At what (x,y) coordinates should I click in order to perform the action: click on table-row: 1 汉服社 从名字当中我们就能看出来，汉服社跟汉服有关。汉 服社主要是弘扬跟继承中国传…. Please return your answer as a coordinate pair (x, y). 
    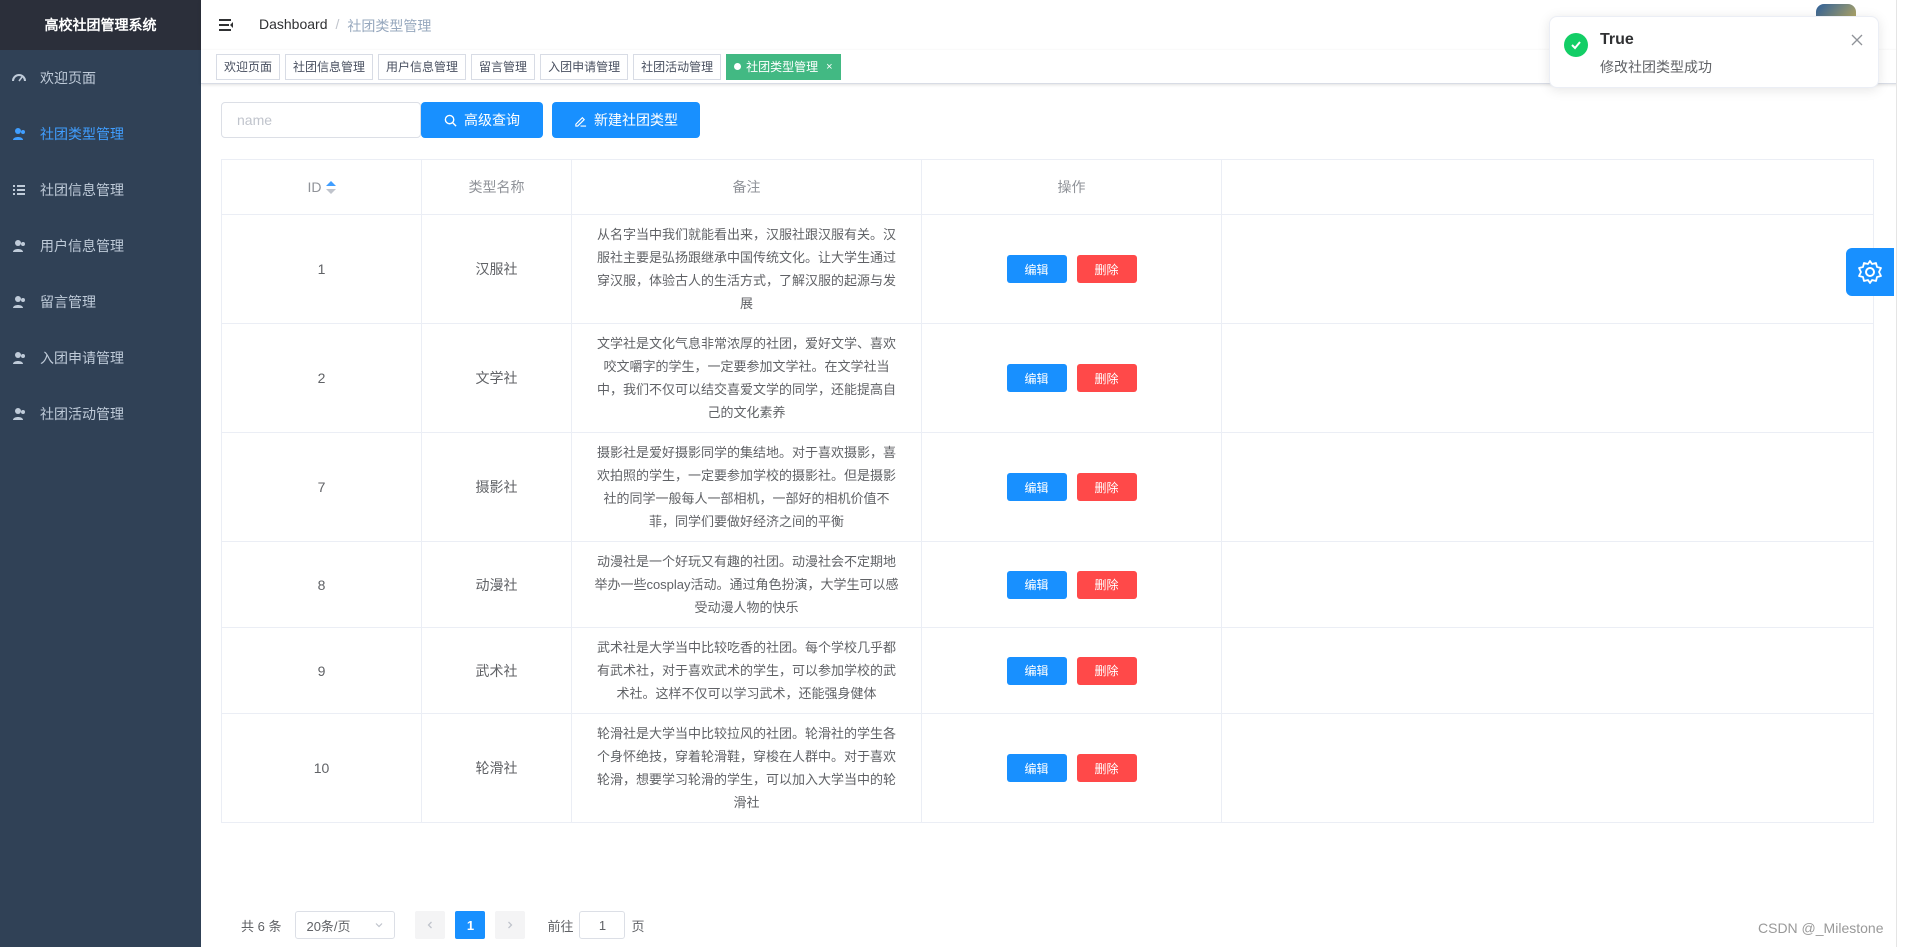
    Looking at the image, I should click on (1047, 269).